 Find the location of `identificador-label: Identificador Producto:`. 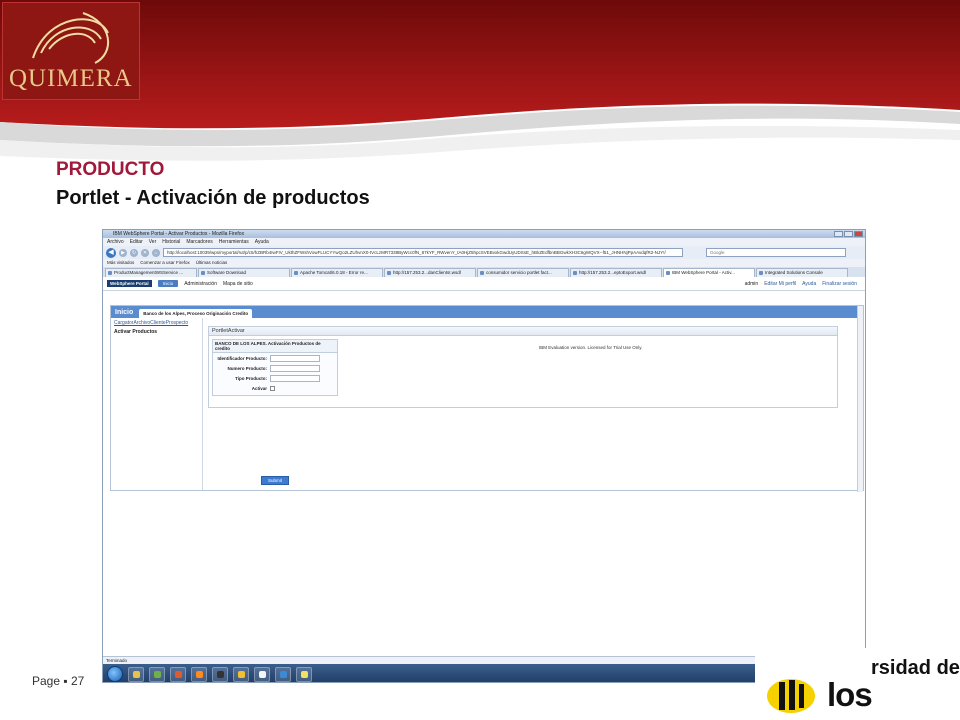

identificador-label: Identificador Producto: is located at coordinates (242, 358).